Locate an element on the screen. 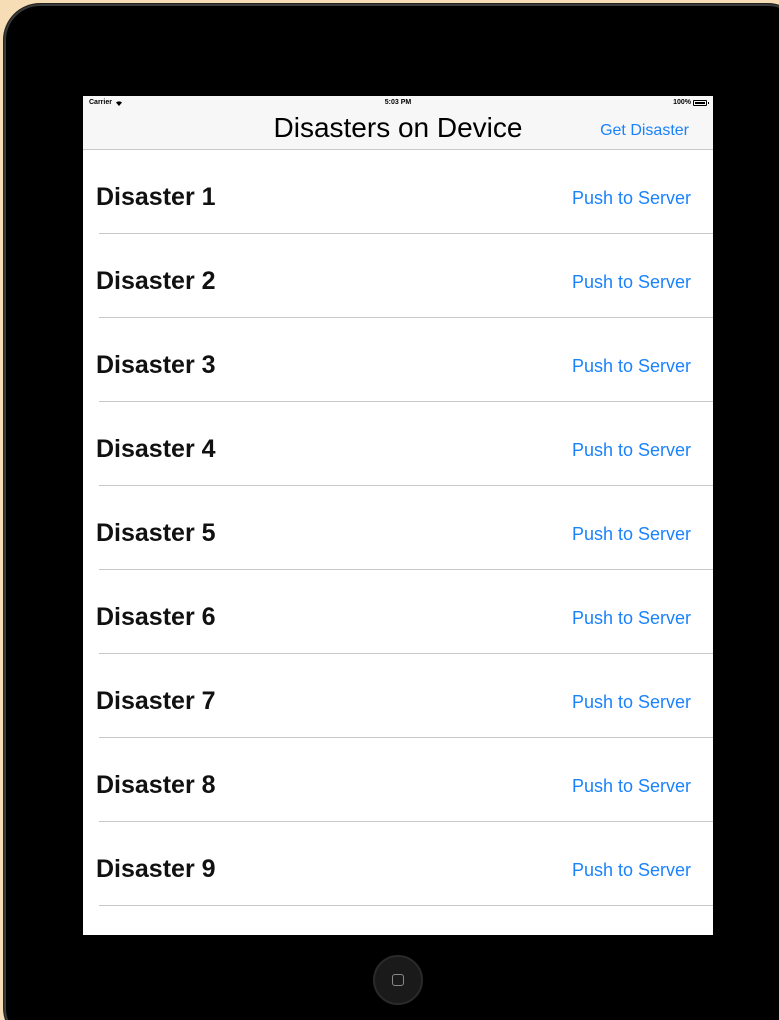 The height and width of the screenshot is (1020, 779). list-item: Disaster 6 Push to Server is located at coordinates (398, 612).